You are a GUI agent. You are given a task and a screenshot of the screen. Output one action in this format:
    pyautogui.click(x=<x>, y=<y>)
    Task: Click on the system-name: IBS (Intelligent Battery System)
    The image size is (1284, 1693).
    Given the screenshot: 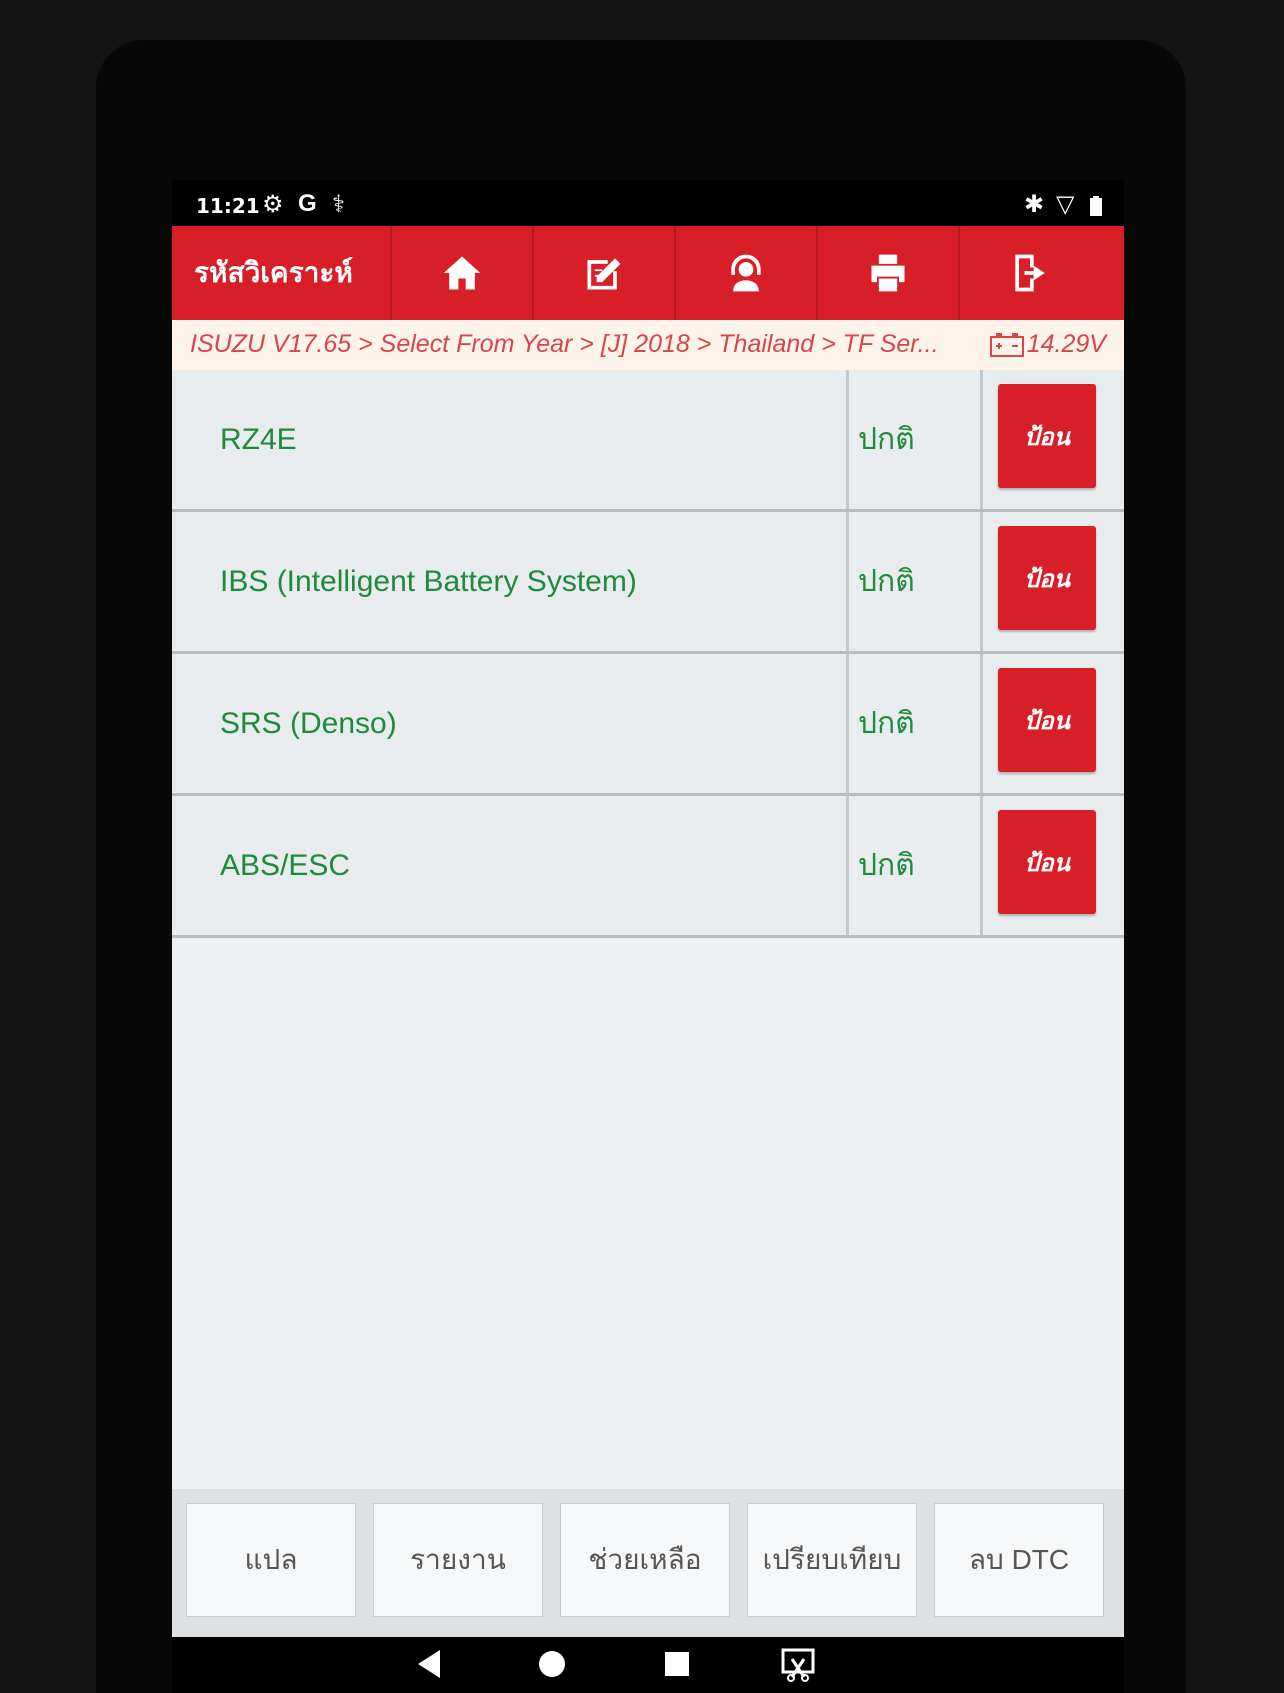 What is the action you would take?
    pyautogui.click(x=428, y=581)
    